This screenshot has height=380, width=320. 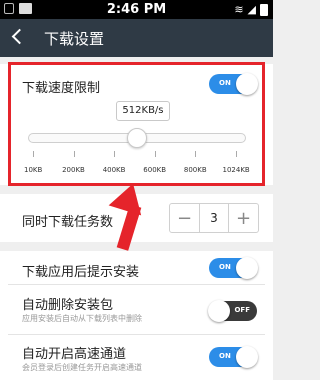 What do you see at coordinates (233, 357) in the screenshot?
I see `high-speed-toggle: ON` at bounding box center [233, 357].